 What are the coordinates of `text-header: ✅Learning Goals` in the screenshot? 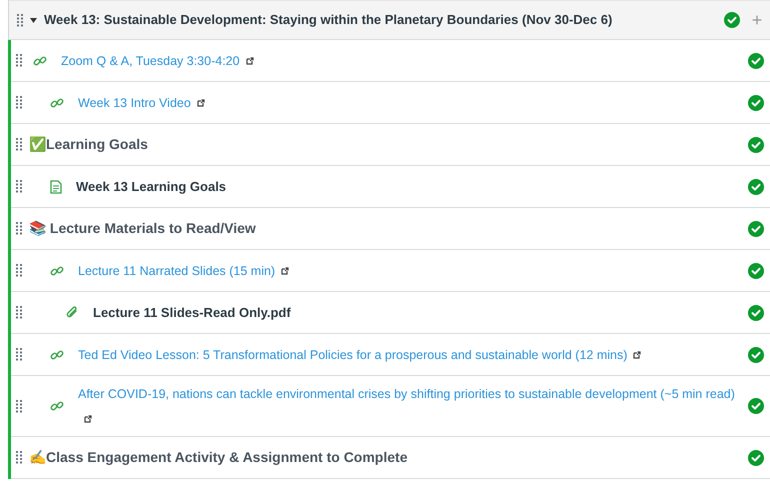 It's located at (88, 144).